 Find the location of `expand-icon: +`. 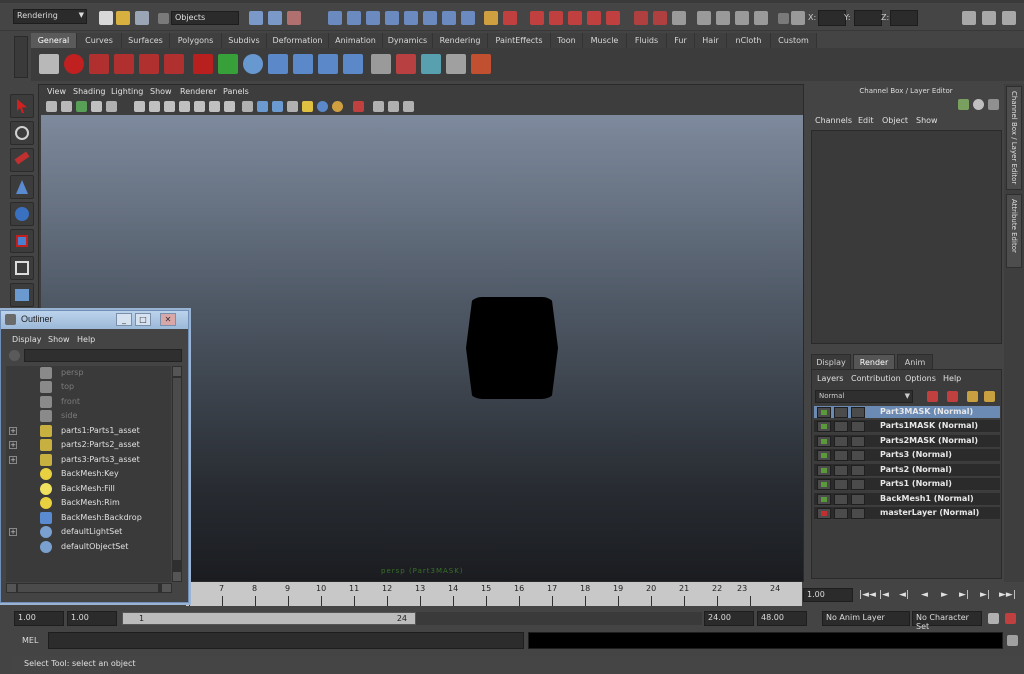

expand-icon: + is located at coordinates (13, 460).